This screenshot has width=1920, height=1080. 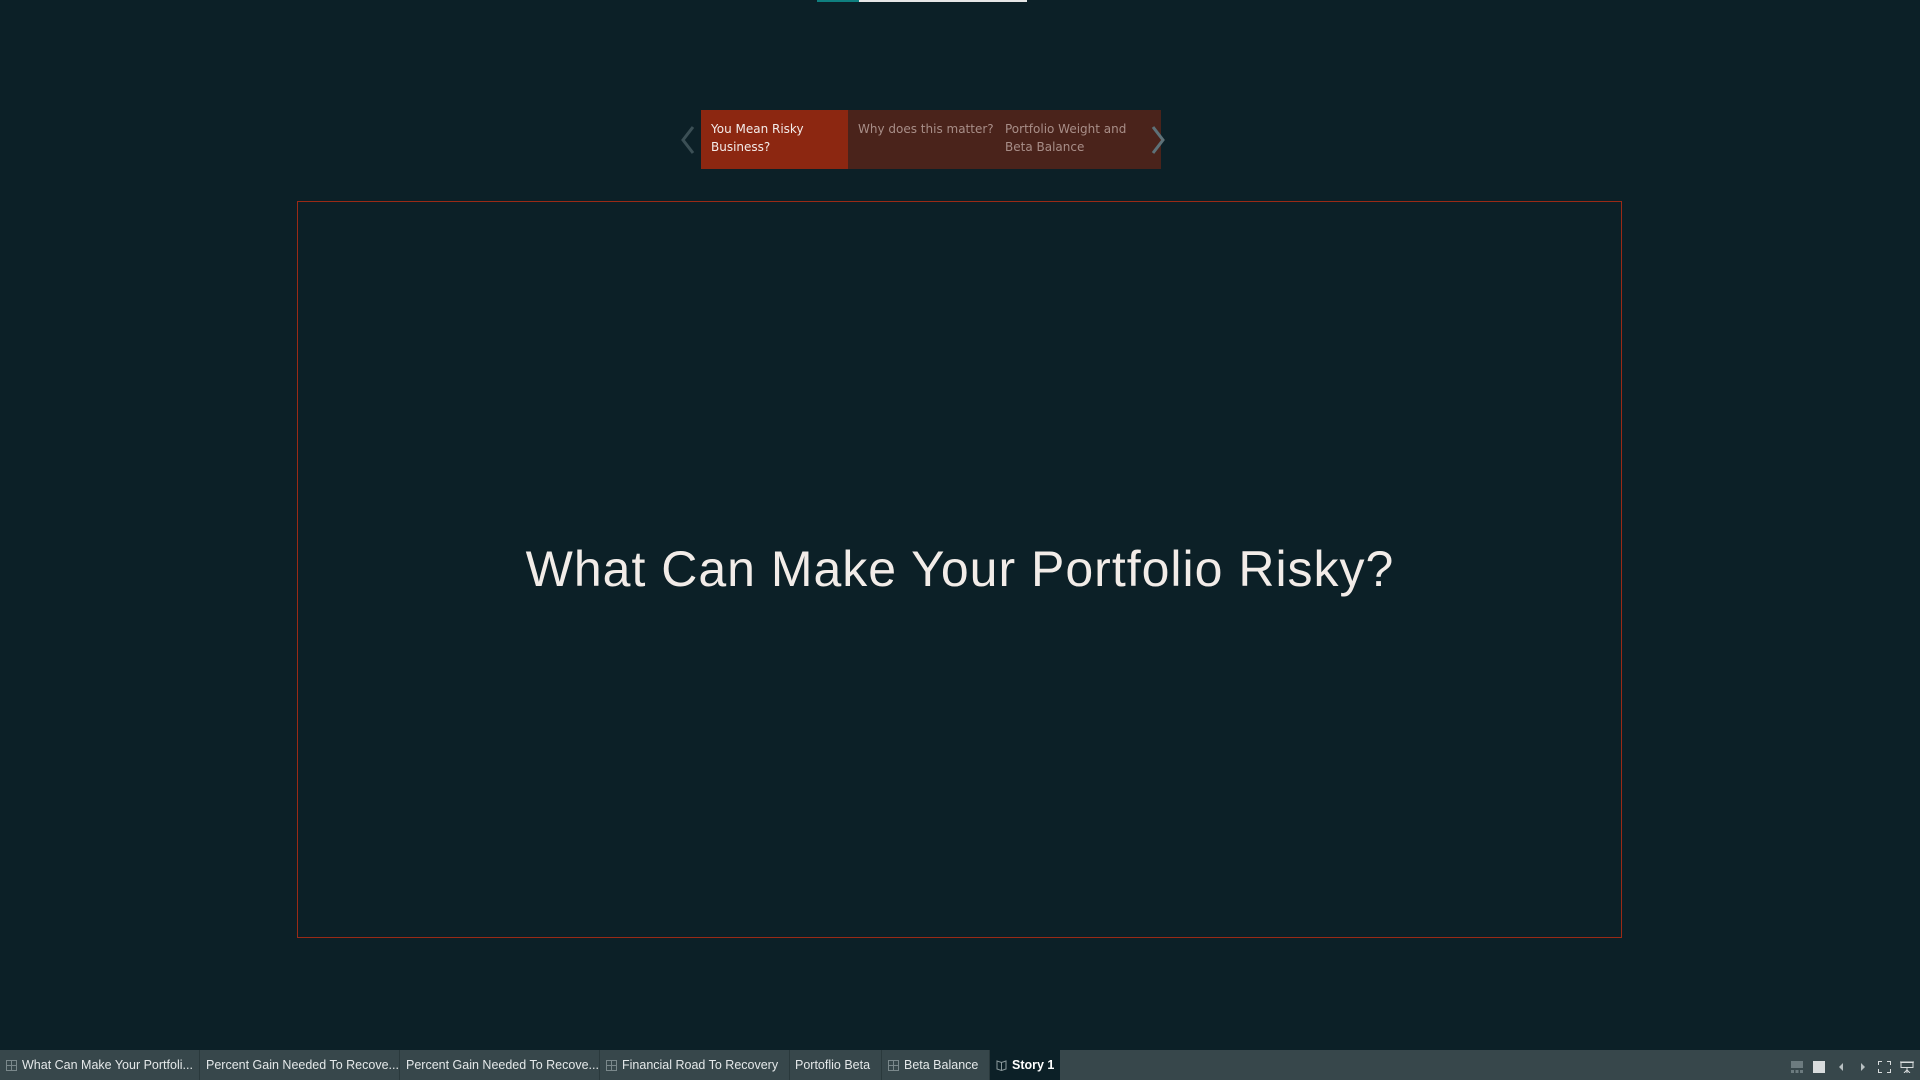 What do you see at coordinates (1863, 1067) in the screenshot?
I see `next-sheet-icon` at bounding box center [1863, 1067].